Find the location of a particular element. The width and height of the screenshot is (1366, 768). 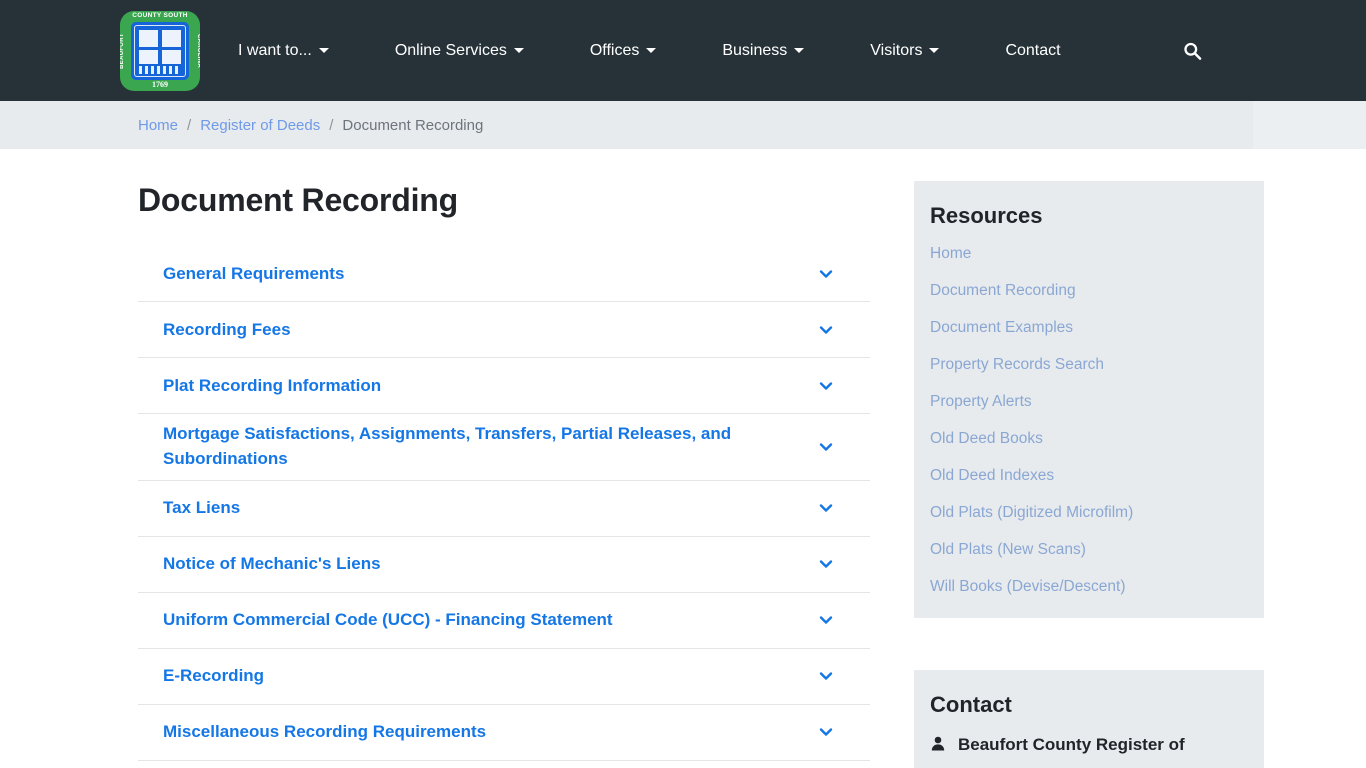

sidebar-link-will-books: Will Books (Devise/Descent) is located at coordinates (1028, 586).